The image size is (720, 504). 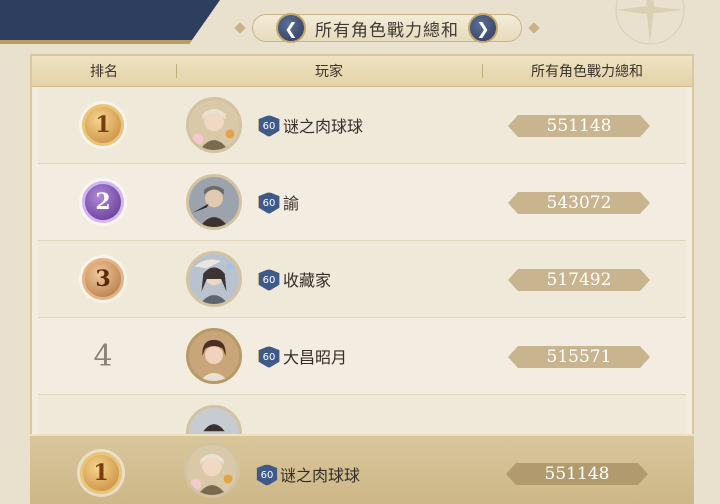 I want to click on top-decorative-band, so click(x=110, y=22).